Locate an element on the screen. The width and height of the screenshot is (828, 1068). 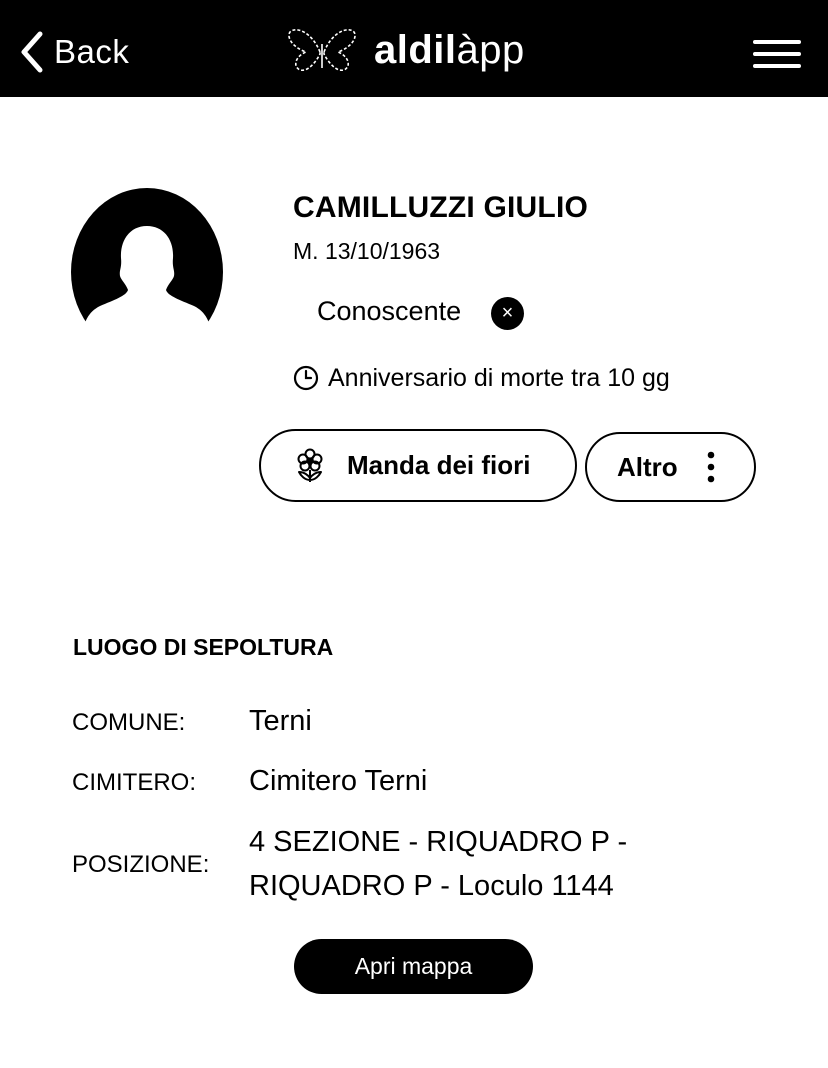
anniversary-text: Anniversario di morte tra 10 gg is located at coordinates (499, 377).